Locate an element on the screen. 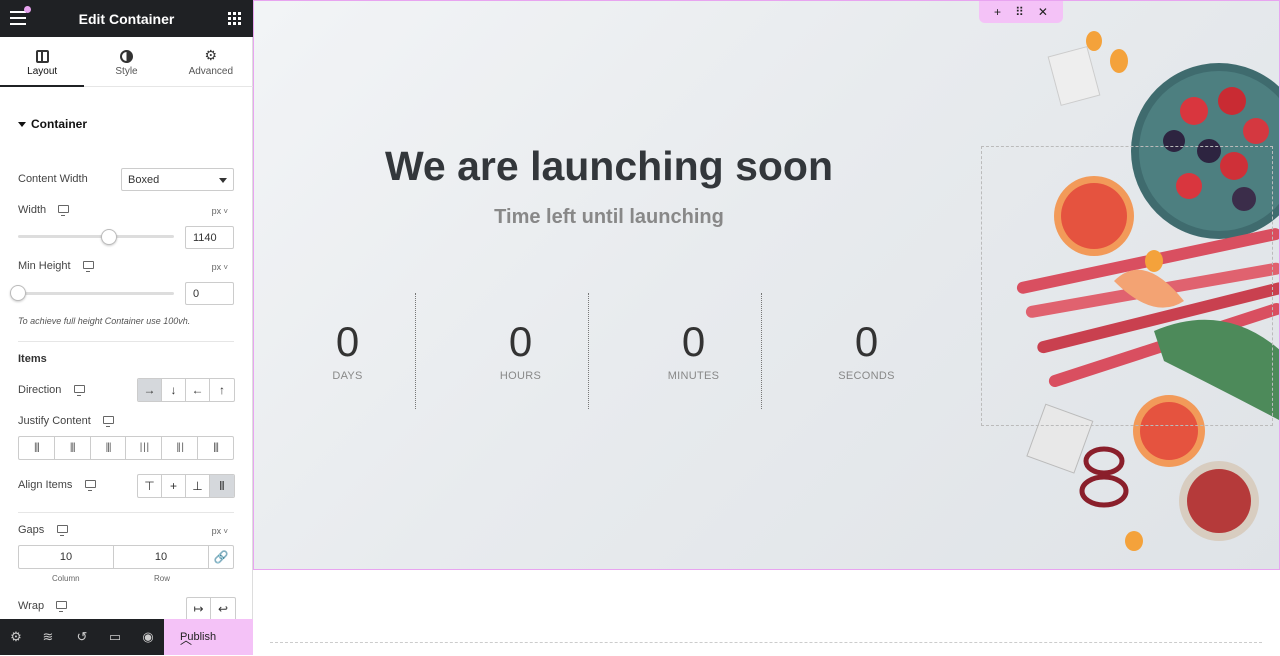 The width and height of the screenshot is (1280, 656). preview-eye-icon: ◉ is located at coordinates (148, 637).